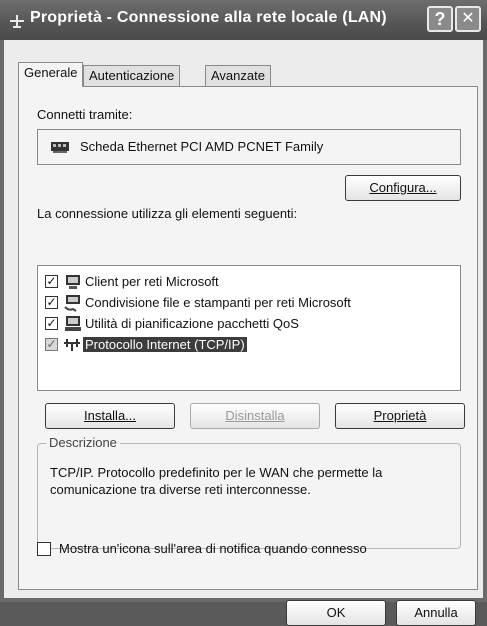  Describe the element at coordinates (336, 613) in the screenshot. I see `ok-button: OK` at that location.